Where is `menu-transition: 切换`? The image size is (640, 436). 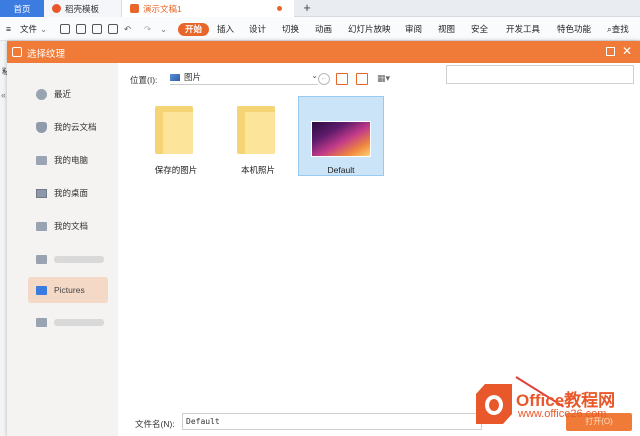
menu-transition: 切换 is located at coordinates (290, 29).